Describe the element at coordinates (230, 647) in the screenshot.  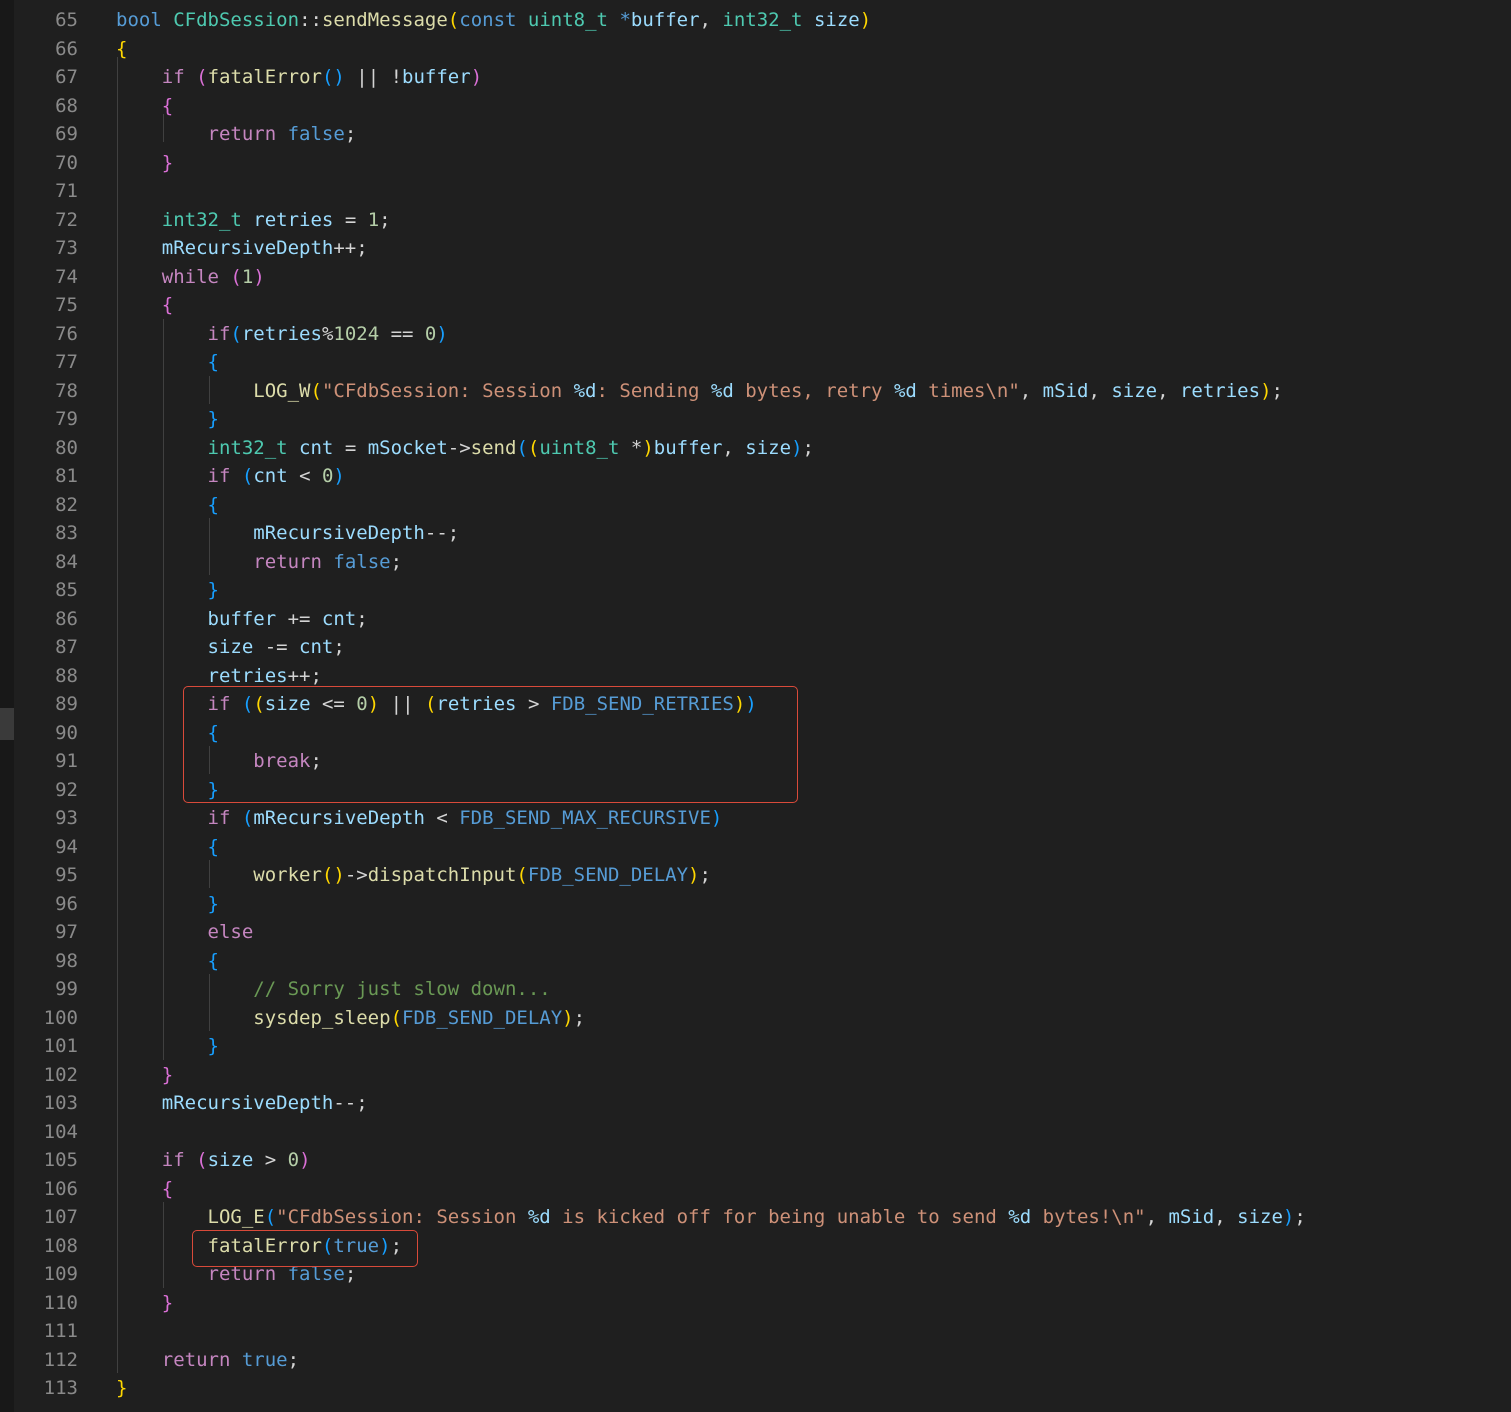
I see `code-line: size -= cnt;` at that location.